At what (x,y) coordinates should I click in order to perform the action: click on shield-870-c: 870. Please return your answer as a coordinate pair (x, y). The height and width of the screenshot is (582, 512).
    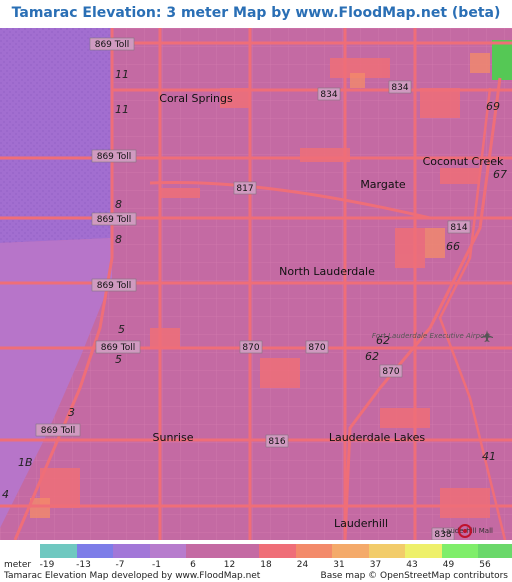
    Looking at the image, I should click on (390, 372).